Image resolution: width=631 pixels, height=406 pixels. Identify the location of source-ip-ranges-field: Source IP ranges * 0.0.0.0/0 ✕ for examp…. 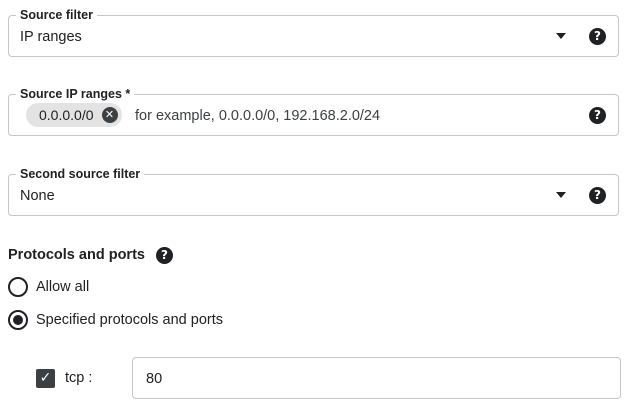
(313, 111).